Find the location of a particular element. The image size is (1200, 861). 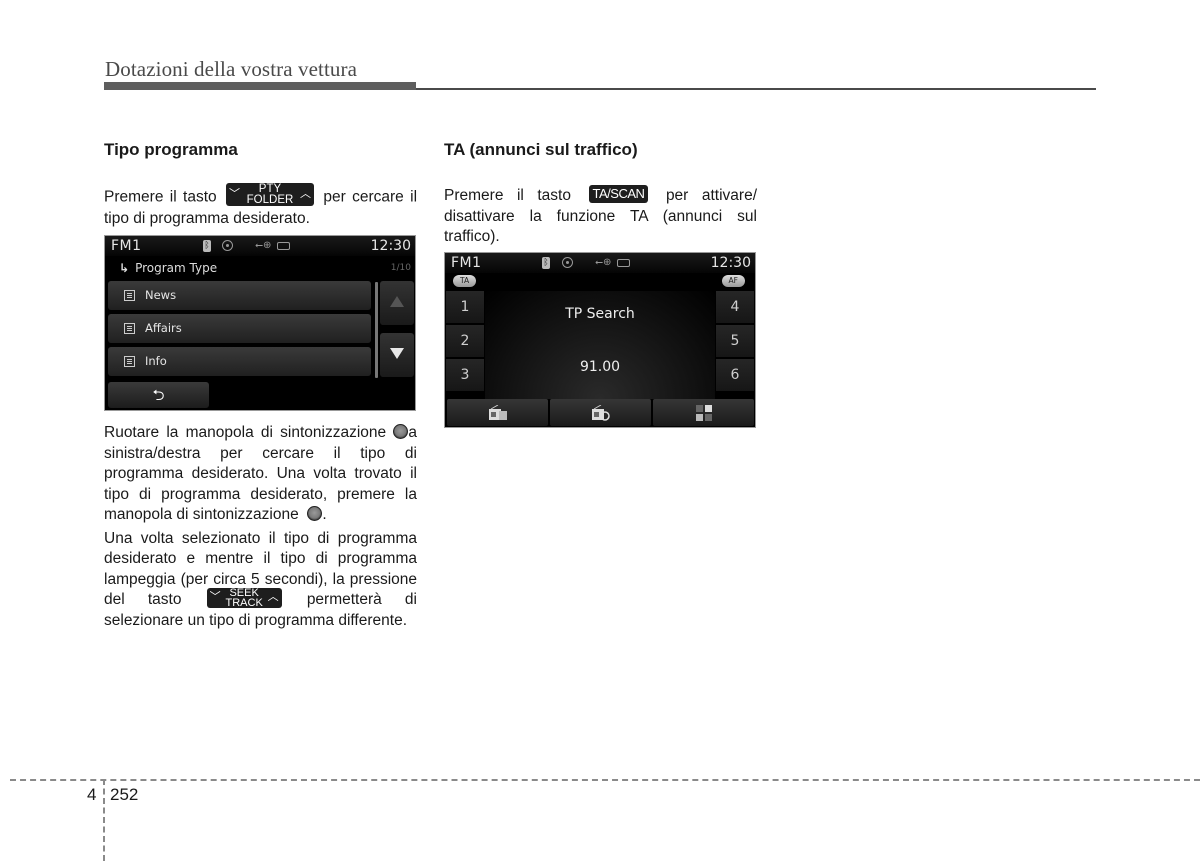

ta-indicator: TA is located at coordinates (465, 281).